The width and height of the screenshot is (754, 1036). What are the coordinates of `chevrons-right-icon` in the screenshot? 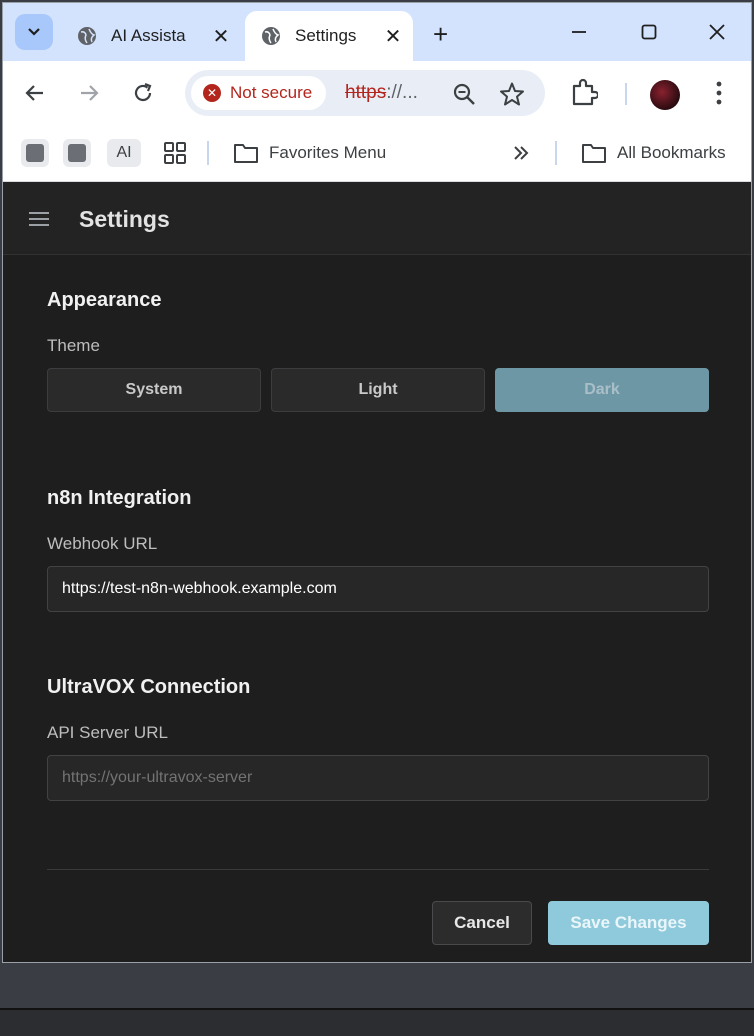 It's located at (521, 153).